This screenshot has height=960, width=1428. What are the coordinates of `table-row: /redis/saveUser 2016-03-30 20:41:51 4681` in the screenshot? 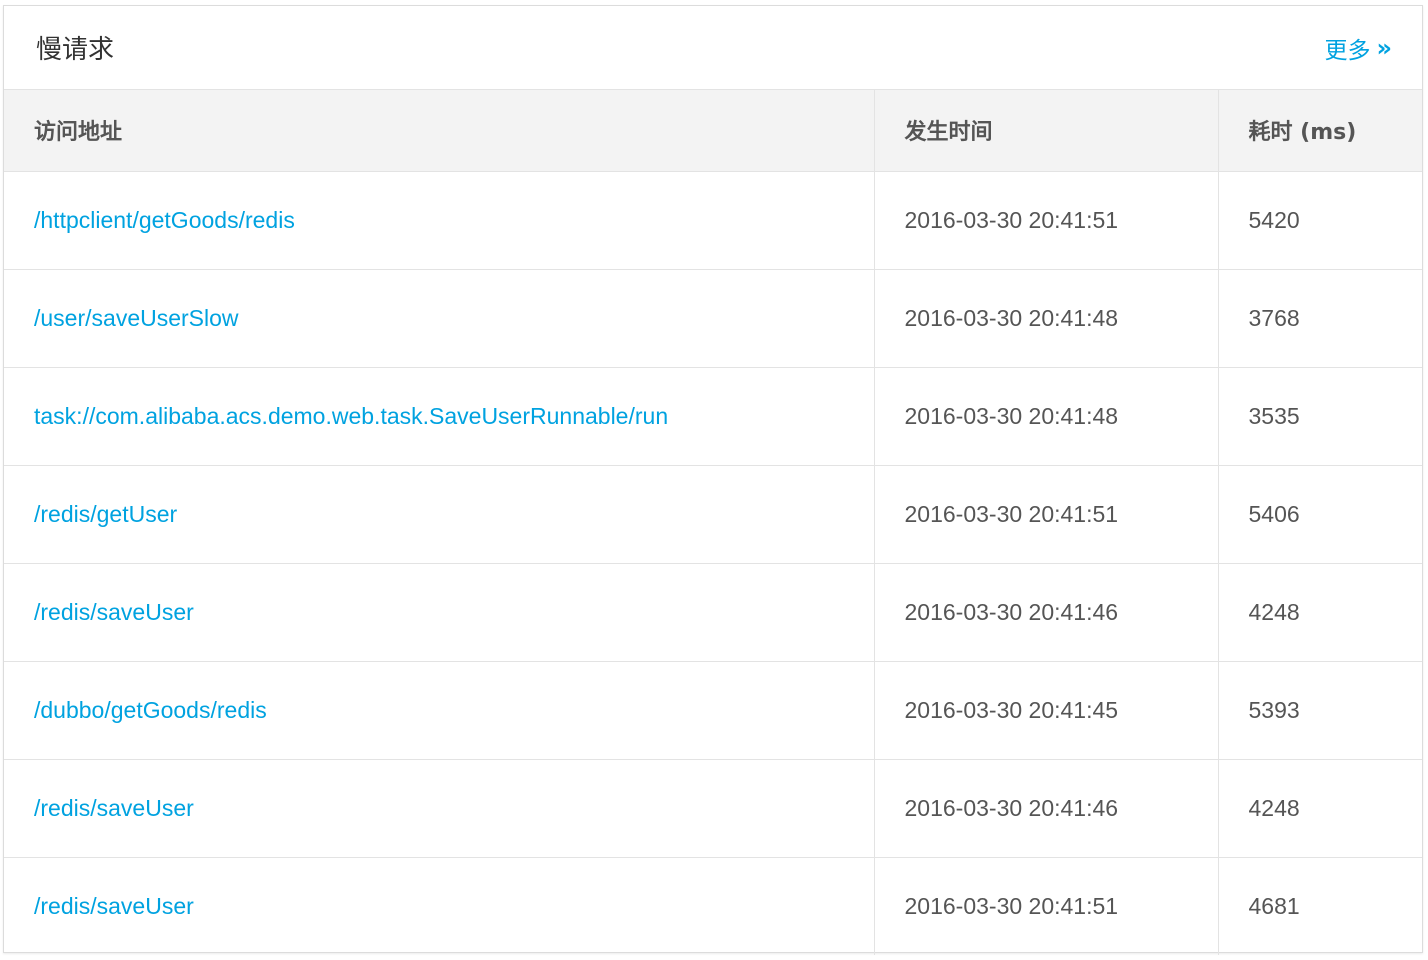 It's located at (713, 906).